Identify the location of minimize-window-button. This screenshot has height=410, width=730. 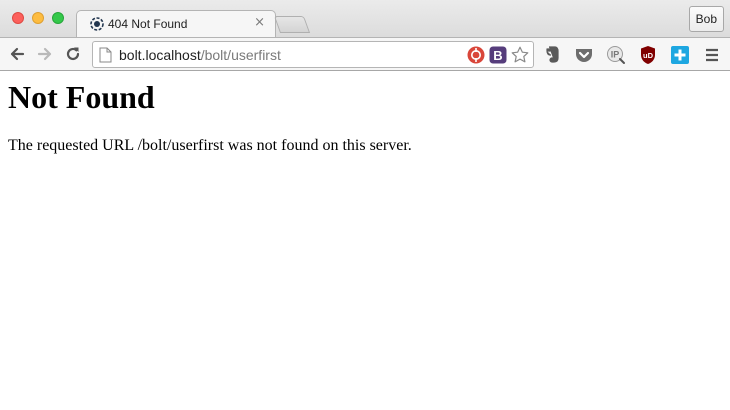
(38, 18).